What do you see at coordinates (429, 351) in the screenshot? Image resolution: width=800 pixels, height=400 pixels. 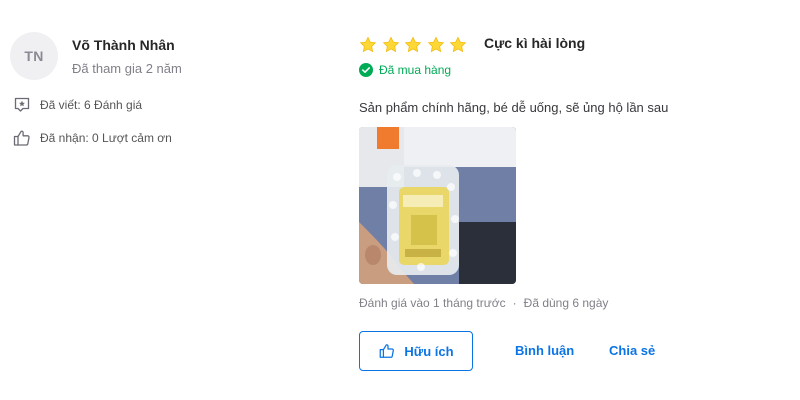 I see `helpful-label: Hữu ích` at bounding box center [429, 351].